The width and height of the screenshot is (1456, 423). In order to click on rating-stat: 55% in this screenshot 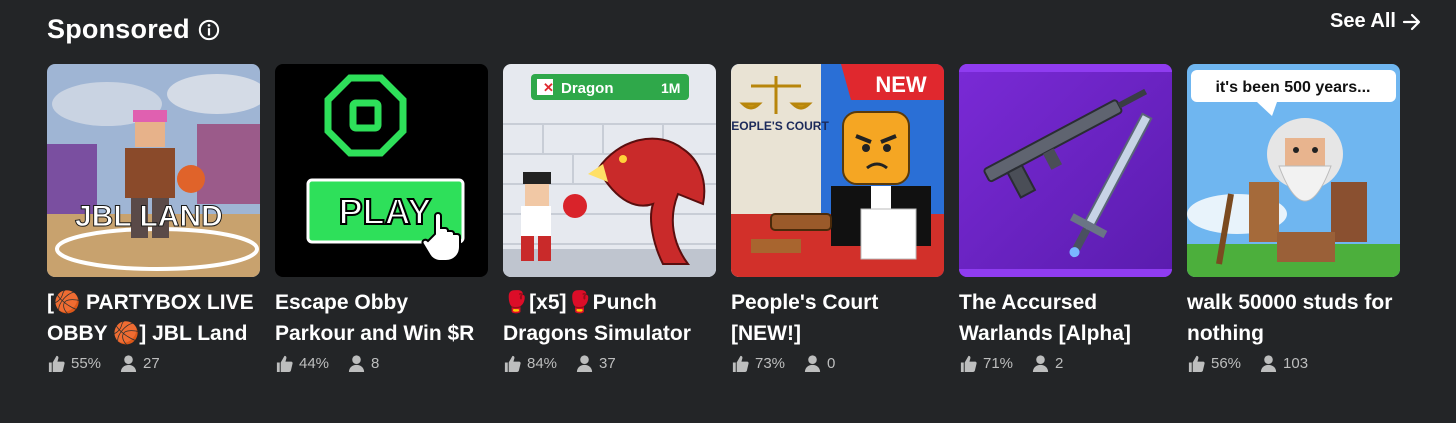, I will do `click(74, 363)`.